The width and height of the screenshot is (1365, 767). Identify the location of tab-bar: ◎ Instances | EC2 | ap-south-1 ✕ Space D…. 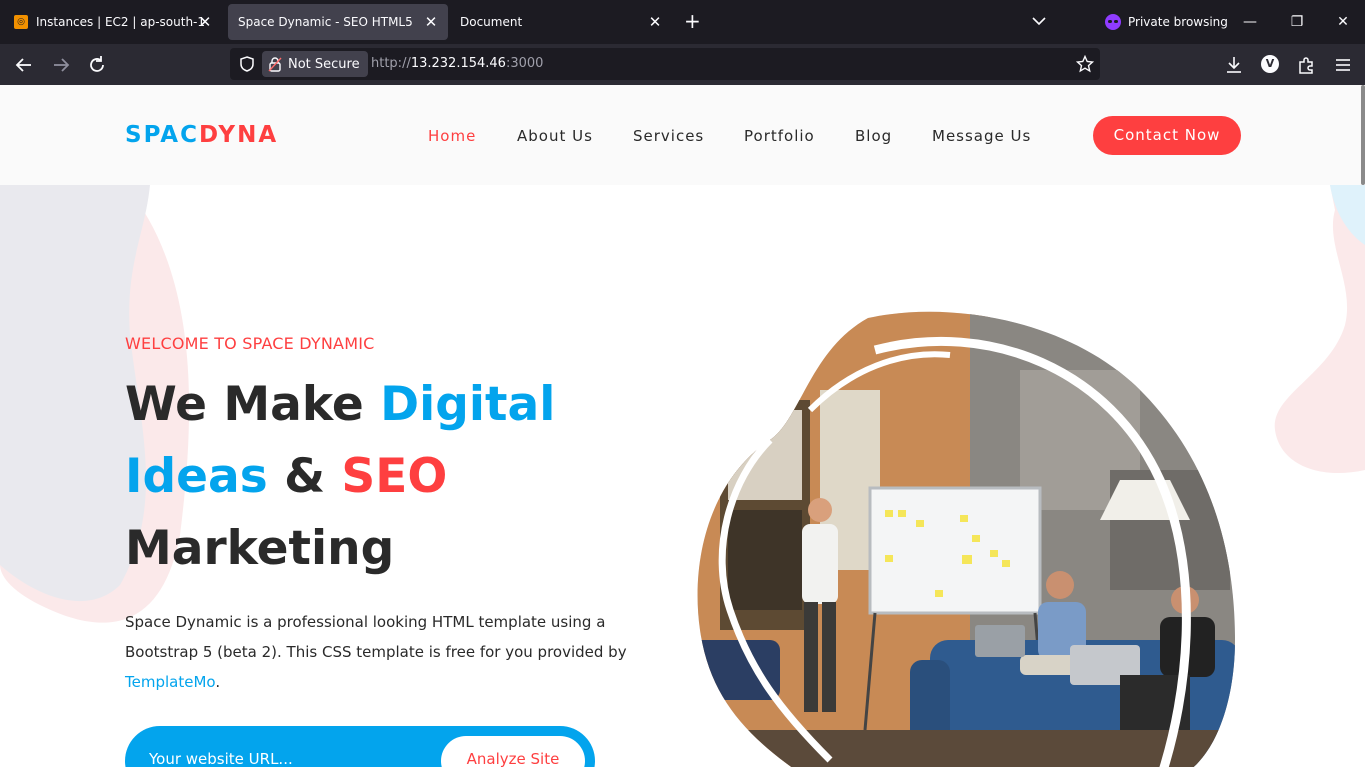
(682, 22).